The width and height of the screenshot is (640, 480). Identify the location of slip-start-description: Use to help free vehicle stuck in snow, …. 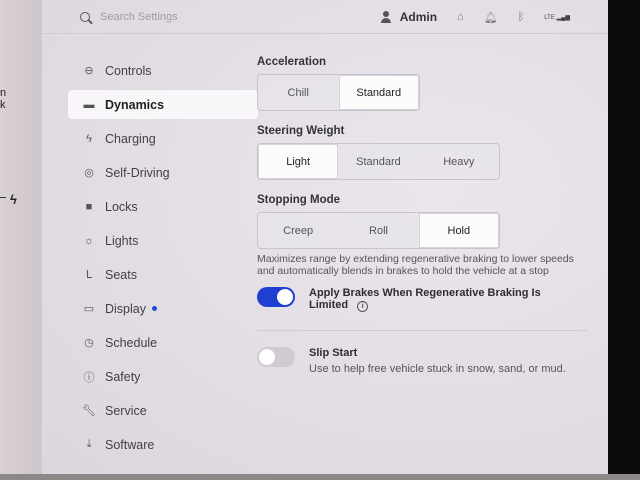
(437, 369).